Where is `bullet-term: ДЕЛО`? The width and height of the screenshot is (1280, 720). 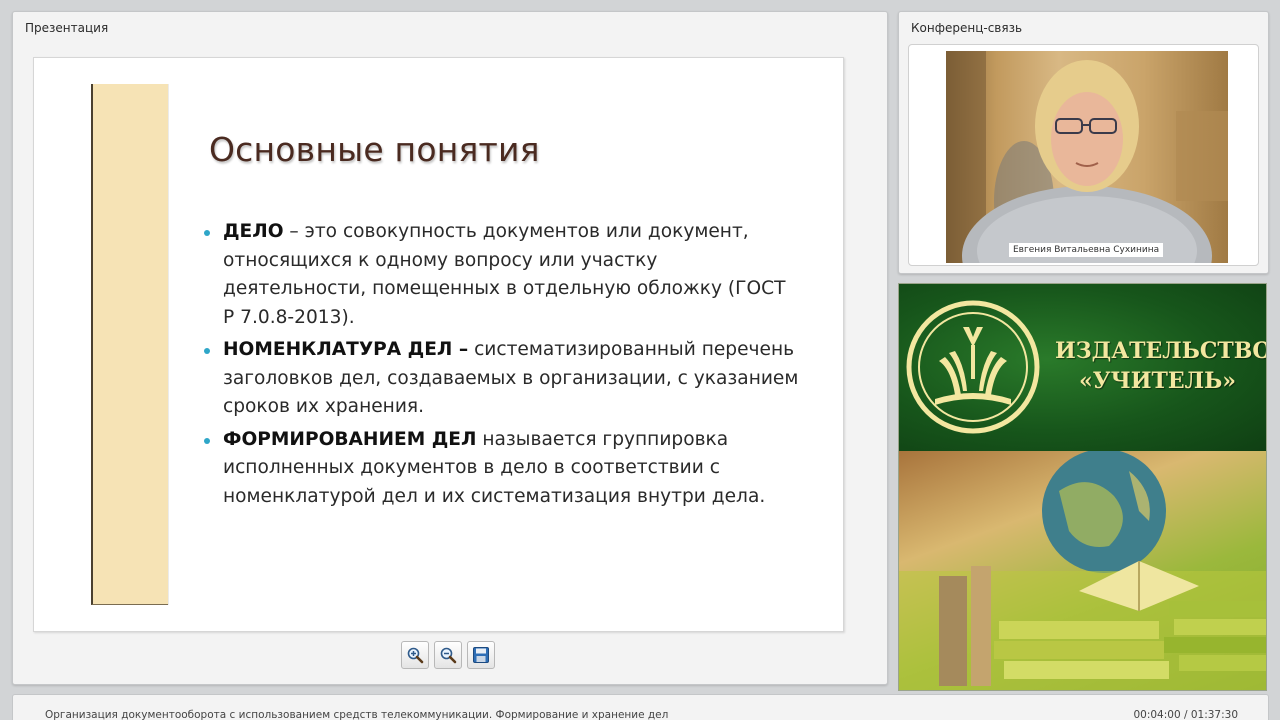
bullet-term: ДЕЛО is located at coordinates (253, 231).